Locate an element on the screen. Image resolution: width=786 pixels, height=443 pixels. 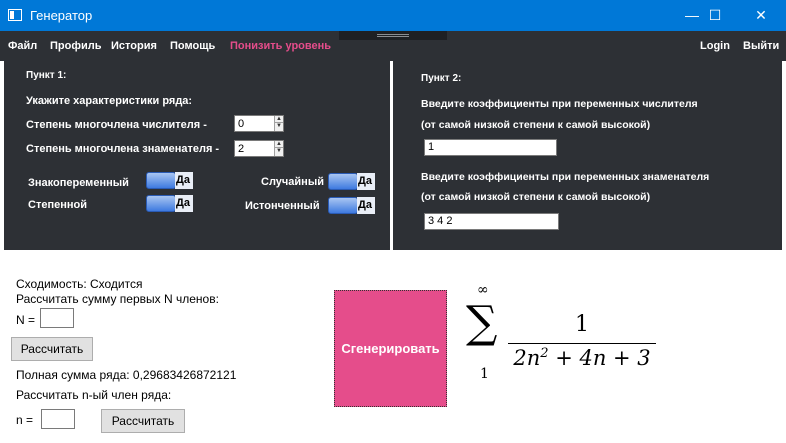
menu-login: Login is located at coordinates (715, 46).